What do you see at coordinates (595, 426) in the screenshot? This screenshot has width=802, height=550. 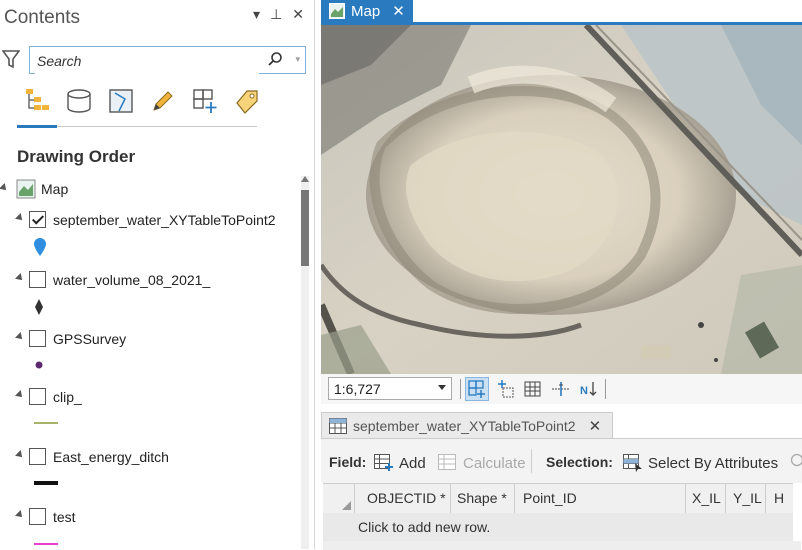 I see `close-table-tab-icon: ✕` at bounding box center [595, 426].